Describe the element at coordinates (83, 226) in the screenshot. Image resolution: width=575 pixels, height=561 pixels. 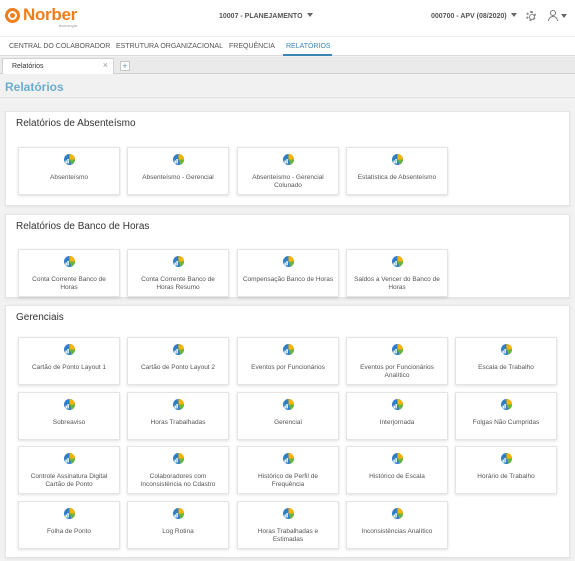
I see `section-title: Relatórios de Banco de Horas` at that location.